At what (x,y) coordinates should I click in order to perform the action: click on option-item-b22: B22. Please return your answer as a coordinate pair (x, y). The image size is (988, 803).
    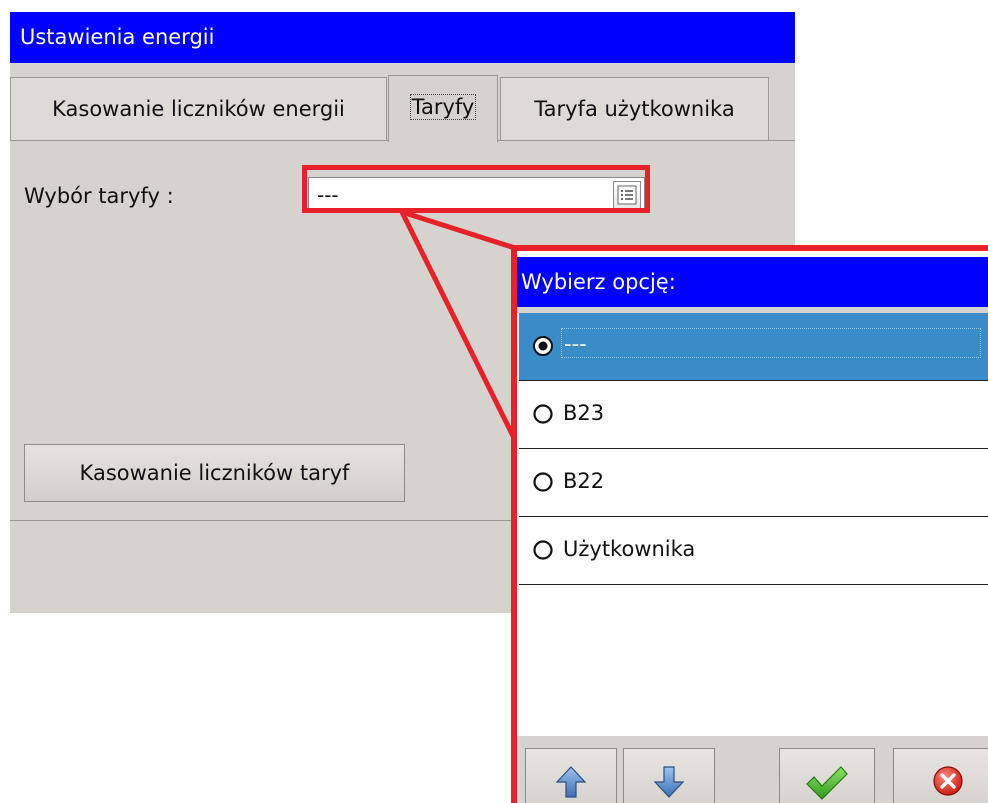
    Looking at the image, I should click on (753, 483).